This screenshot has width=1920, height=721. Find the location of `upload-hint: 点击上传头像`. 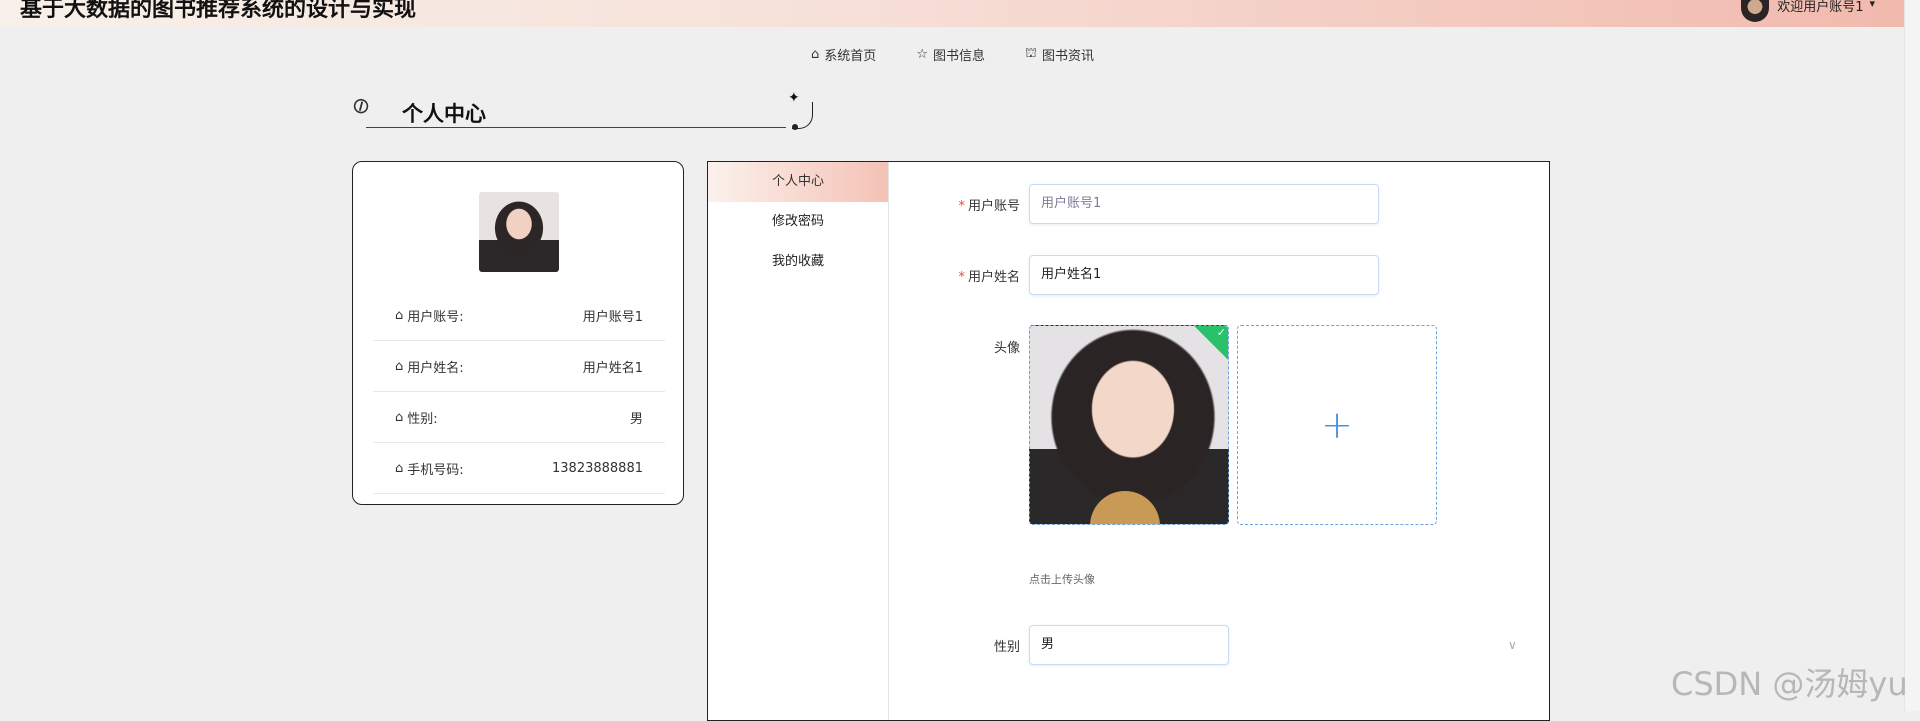

upload-hint: 点击上传头像 is located at coordinates (1062, 579).